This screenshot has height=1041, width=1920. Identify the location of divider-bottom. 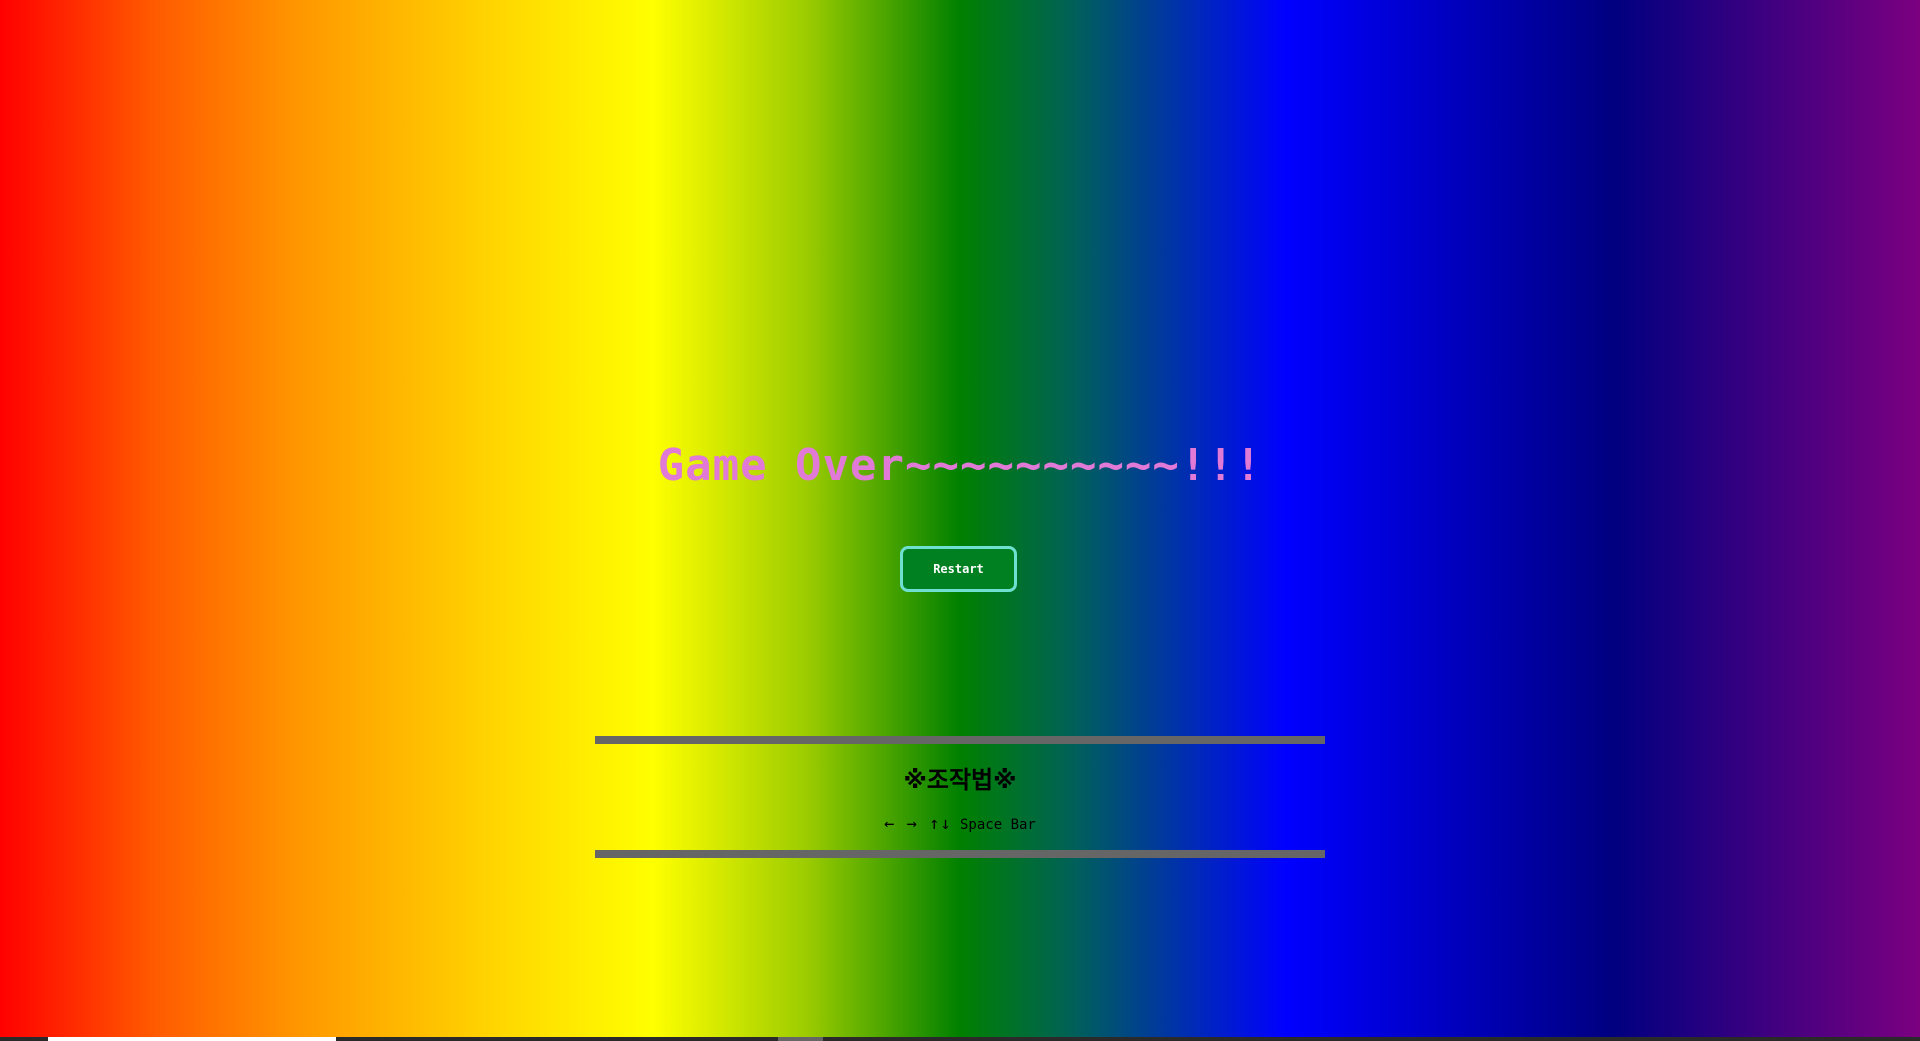
(960, 854).